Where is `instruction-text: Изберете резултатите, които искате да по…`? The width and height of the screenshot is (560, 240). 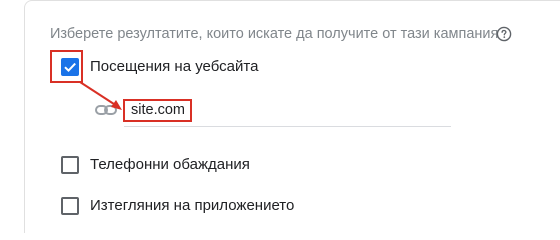
instruction-text: Изберете резултатите, които искате да по… is located at coordinates (274, 34).